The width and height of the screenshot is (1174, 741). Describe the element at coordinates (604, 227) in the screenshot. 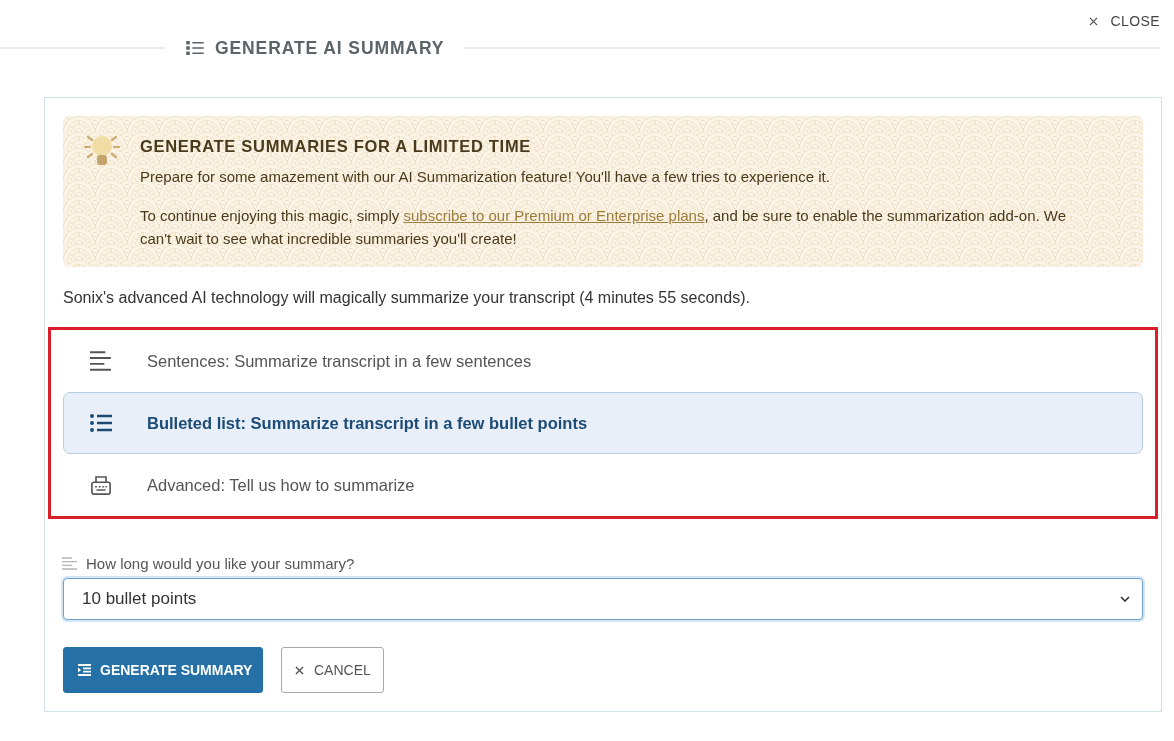

I see `promo-note: To continue enjoying this magic, simply subscribe to our Premium or Enterprise plans, and be sure to enable the summarization add-on. We can't wait to see what incredible summaries you'll create!` at that location.